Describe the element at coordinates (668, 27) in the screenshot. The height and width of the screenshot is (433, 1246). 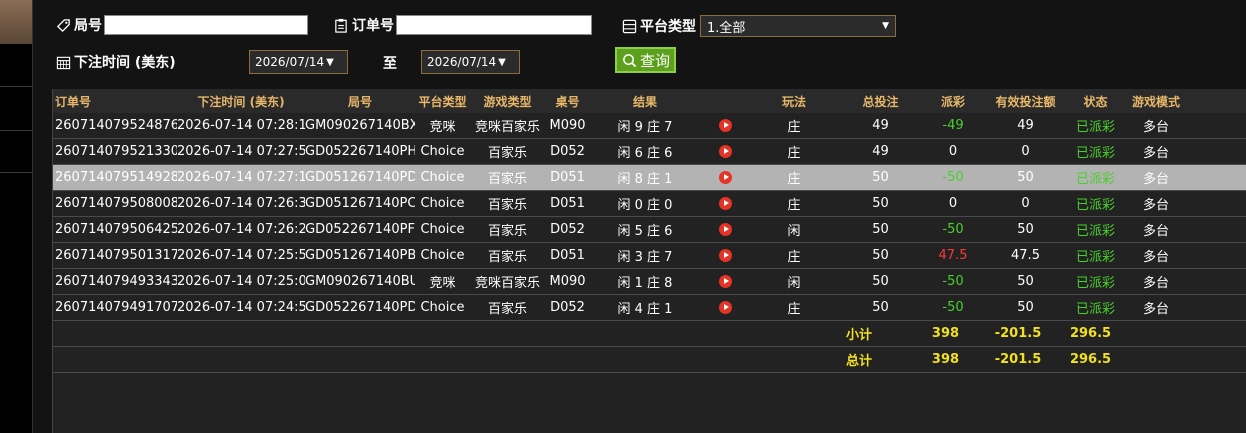
I see `platform-label: 平台类型` at that location.